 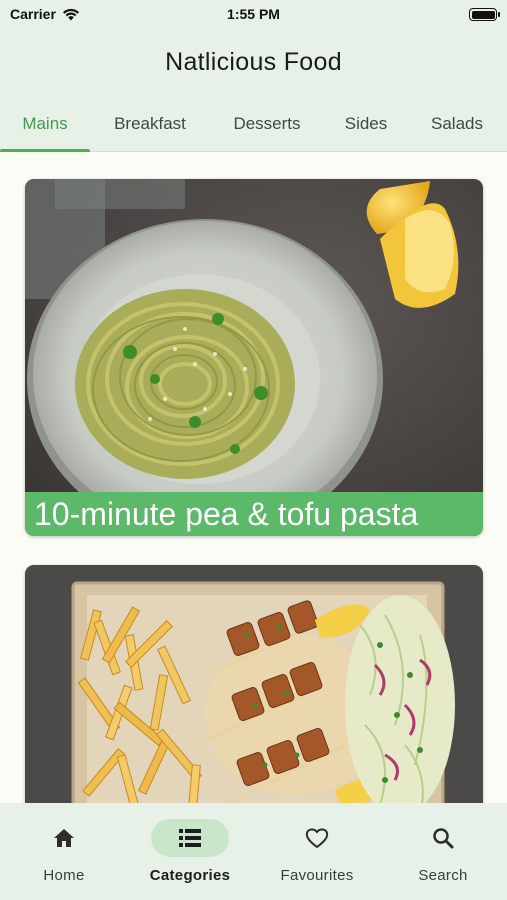 I want to click on tab-salads: Salads, so click(x=457, y=124).